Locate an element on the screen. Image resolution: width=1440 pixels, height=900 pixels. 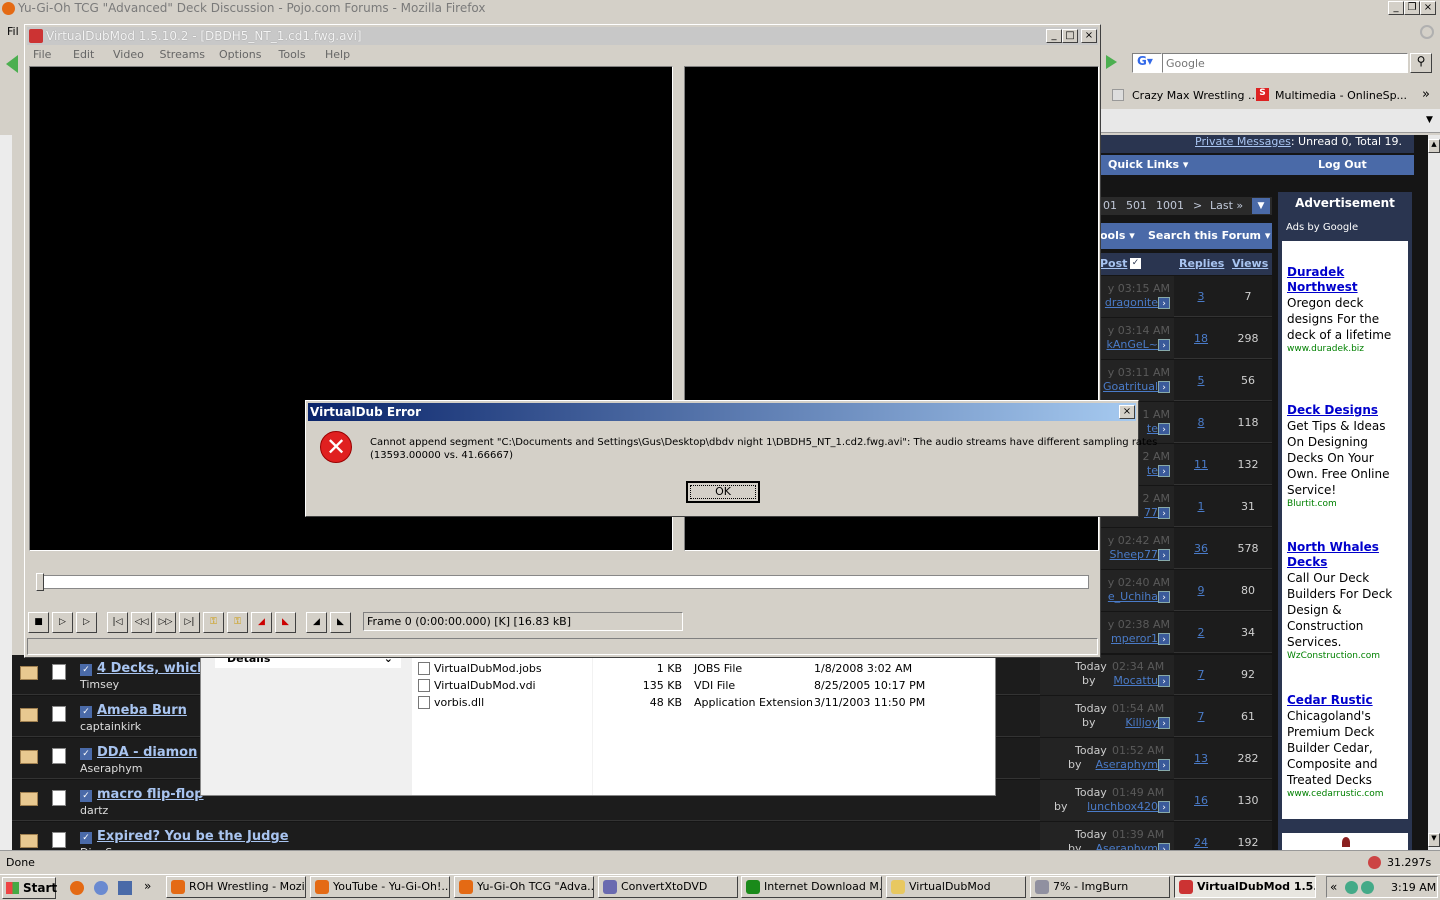
firefox-file-menu: Fil is located at coordinates (13, 31).